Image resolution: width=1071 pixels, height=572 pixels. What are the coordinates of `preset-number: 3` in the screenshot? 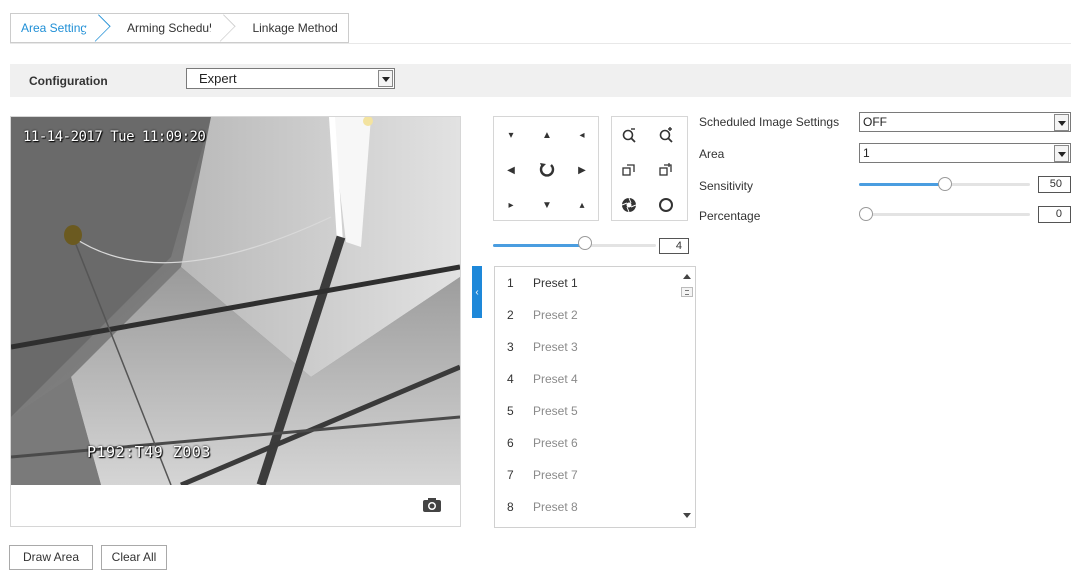 It's located at (510, 347).